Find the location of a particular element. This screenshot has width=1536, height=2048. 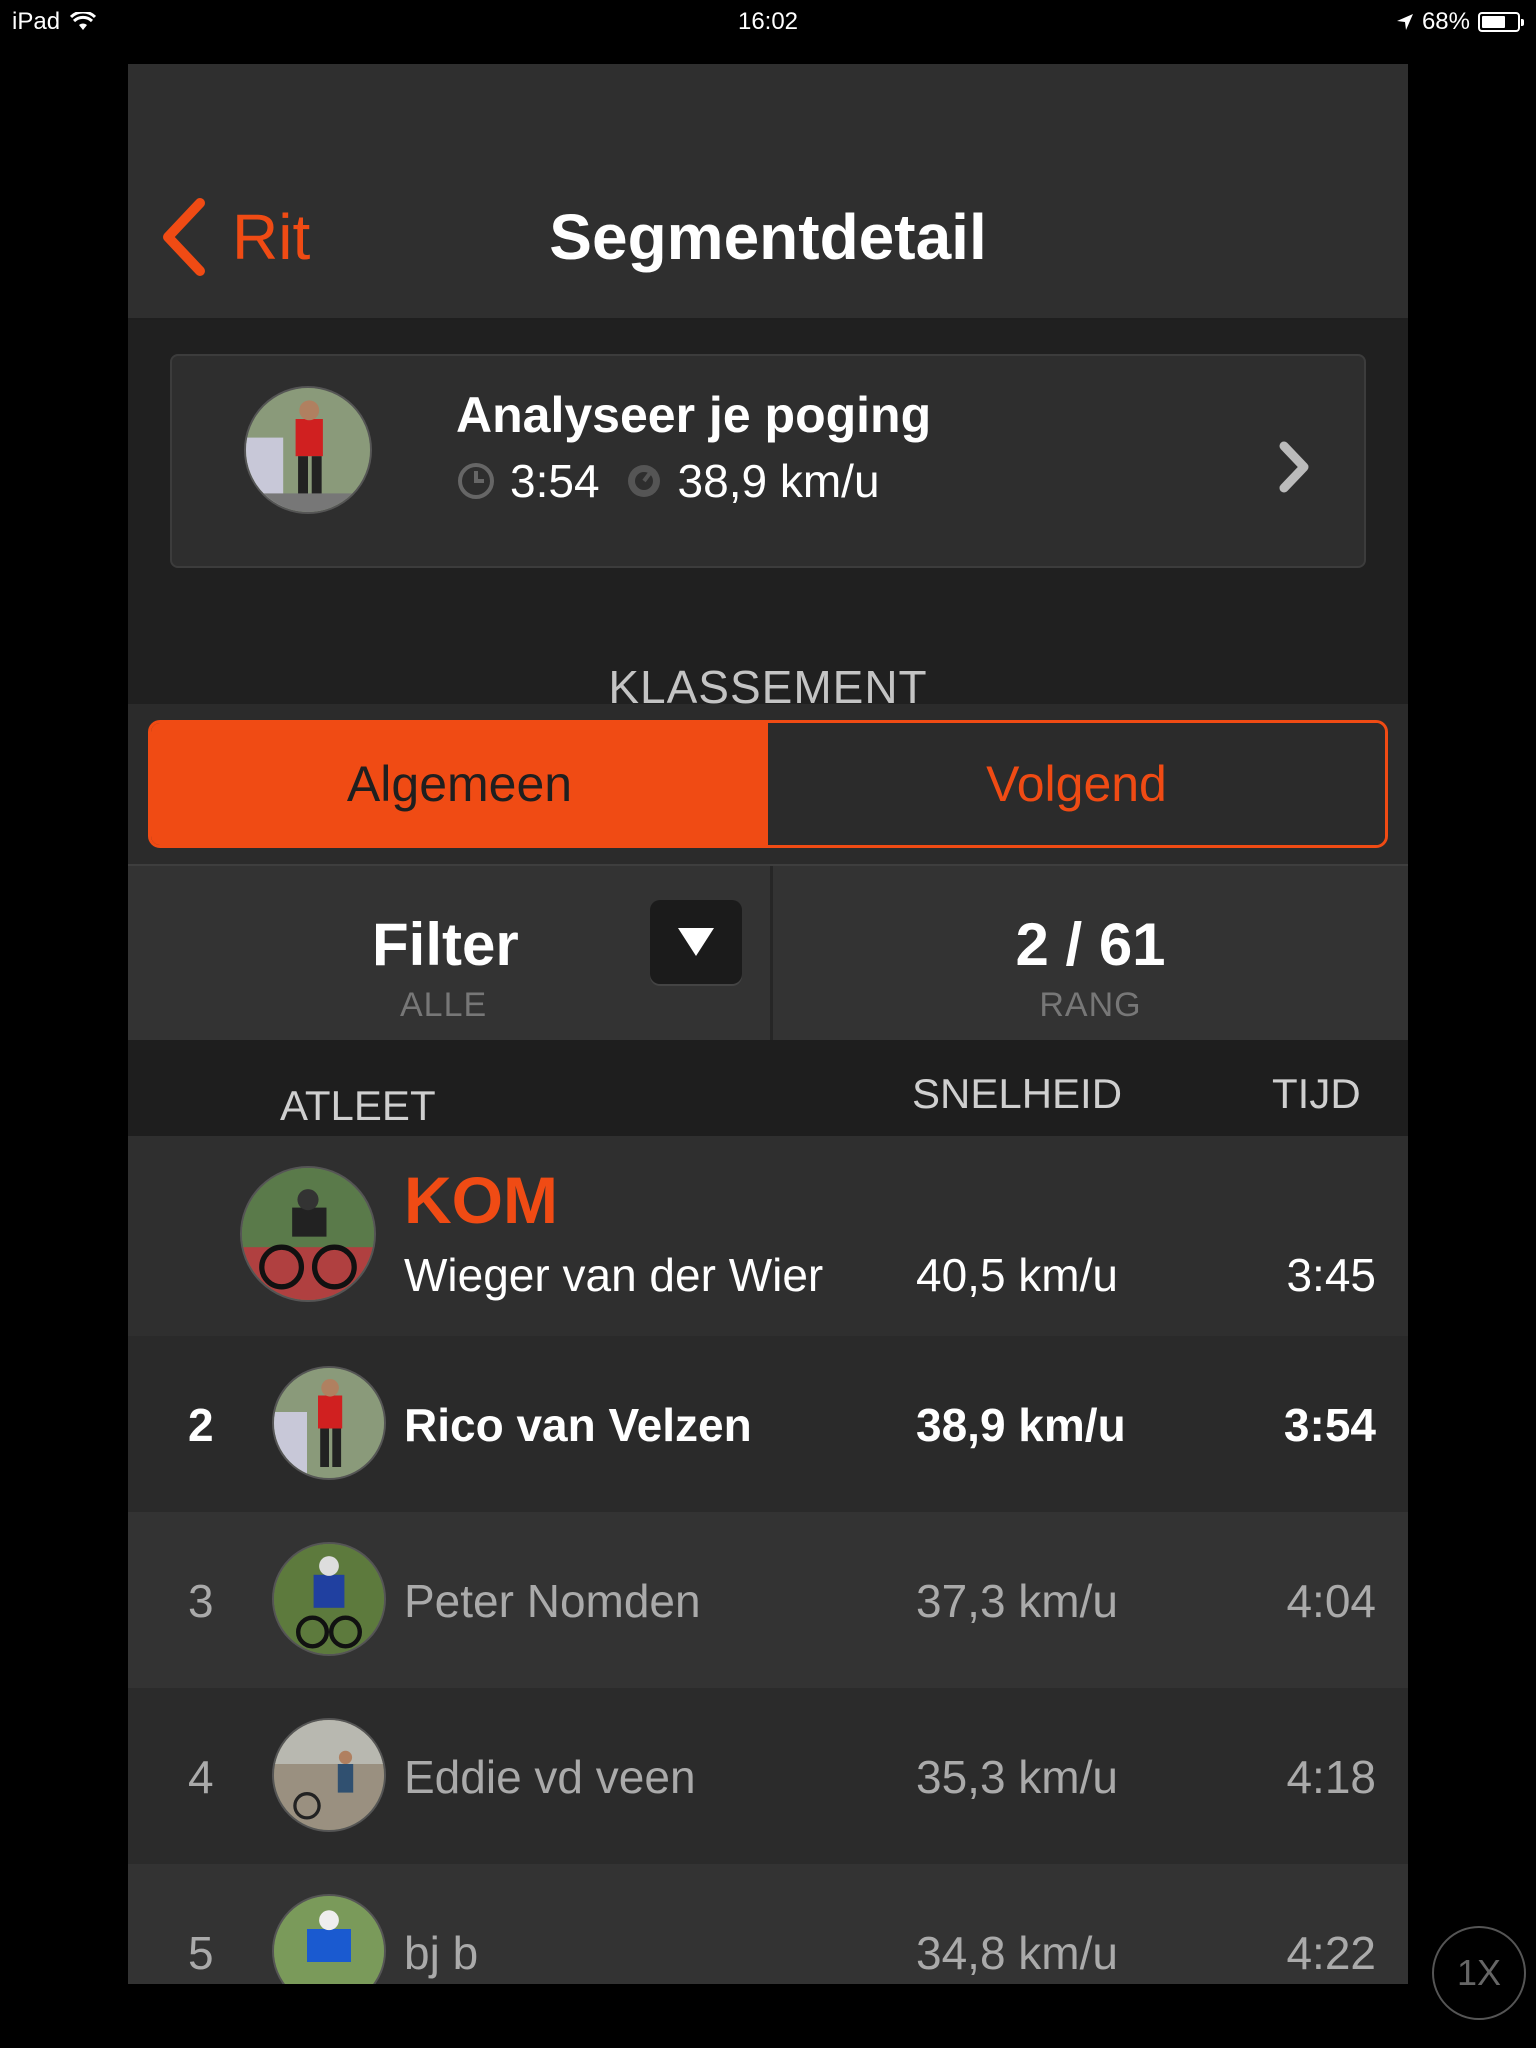

leaderboard-row: 3 Peter Nomden 37,3 km/u 4:04 is located at coordinates (768, 1600).